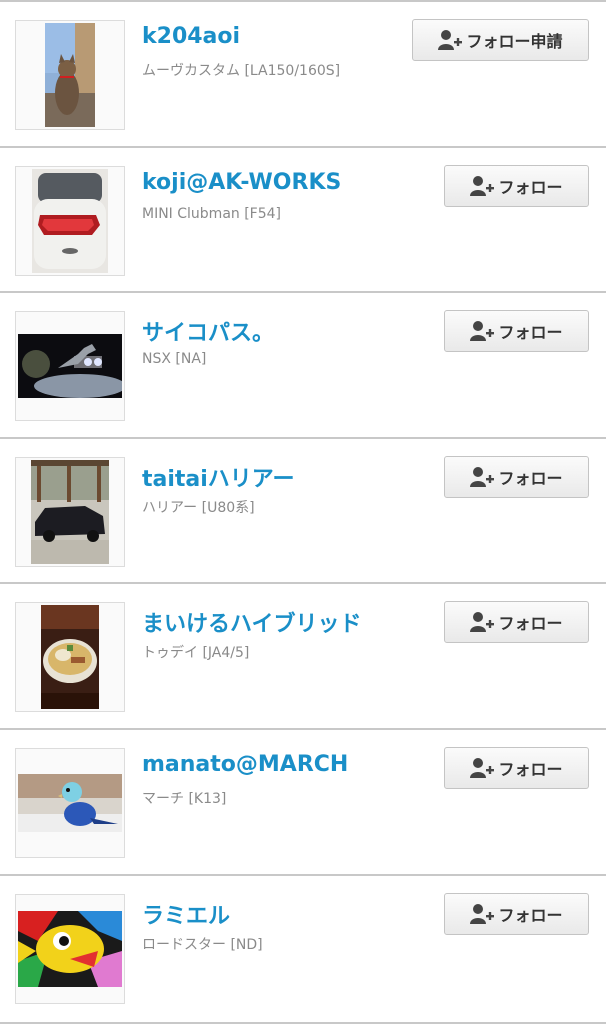 The height and width of the screenshot is (1024, 606). Describe the element at coordinates (191, 36) in the screenshot. I see `user-name: k204aoi` at that location.